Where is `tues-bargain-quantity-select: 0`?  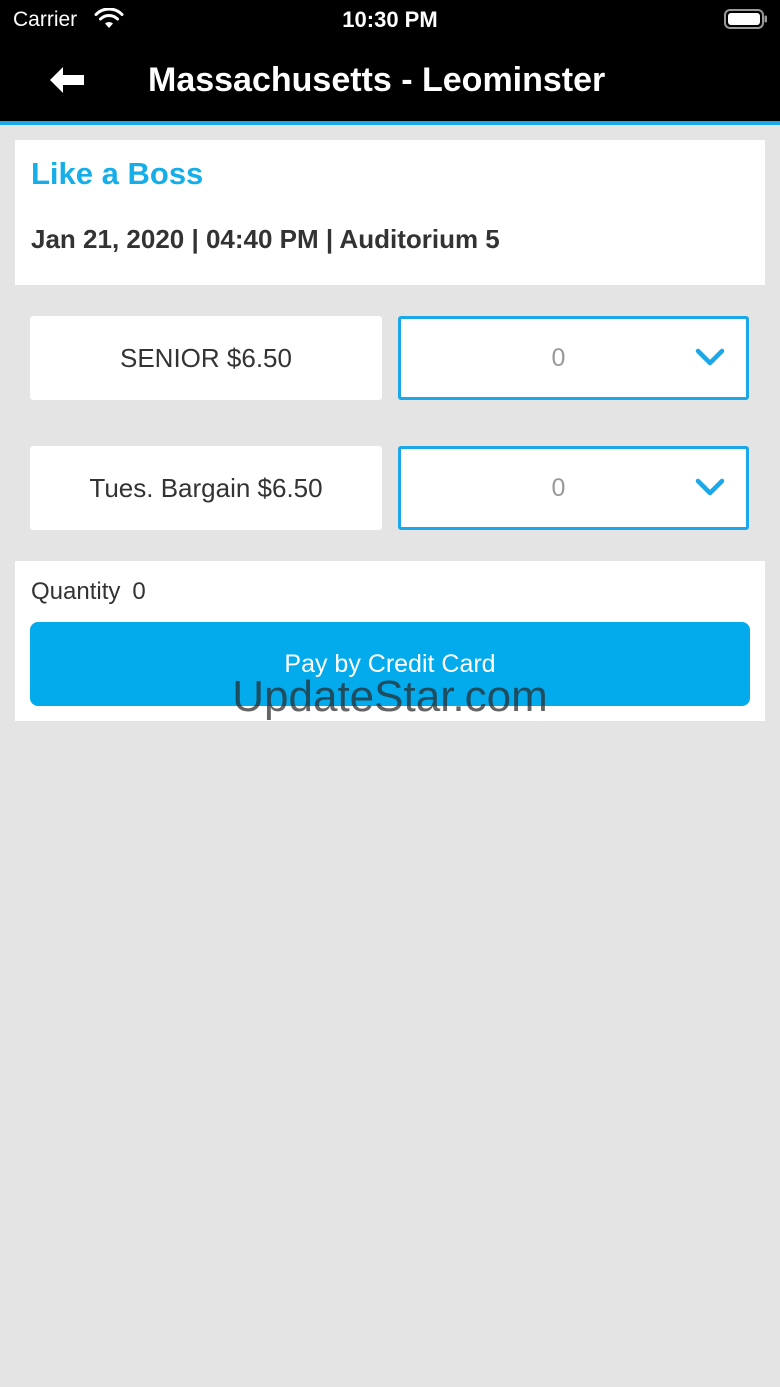 tues-bargain-quantity-select: 0 is located at coordinates (573, 488).